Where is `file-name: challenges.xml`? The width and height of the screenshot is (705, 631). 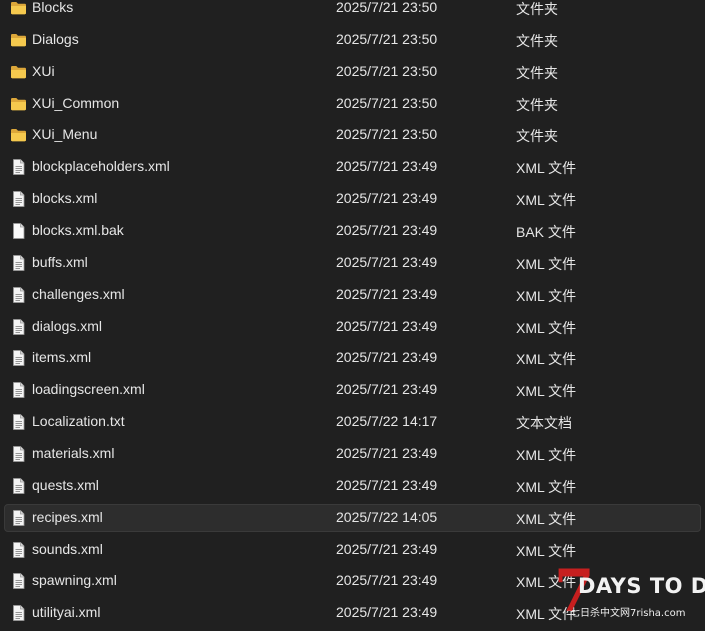 file-name: challenges.xml is located at coordinates (78, 293).